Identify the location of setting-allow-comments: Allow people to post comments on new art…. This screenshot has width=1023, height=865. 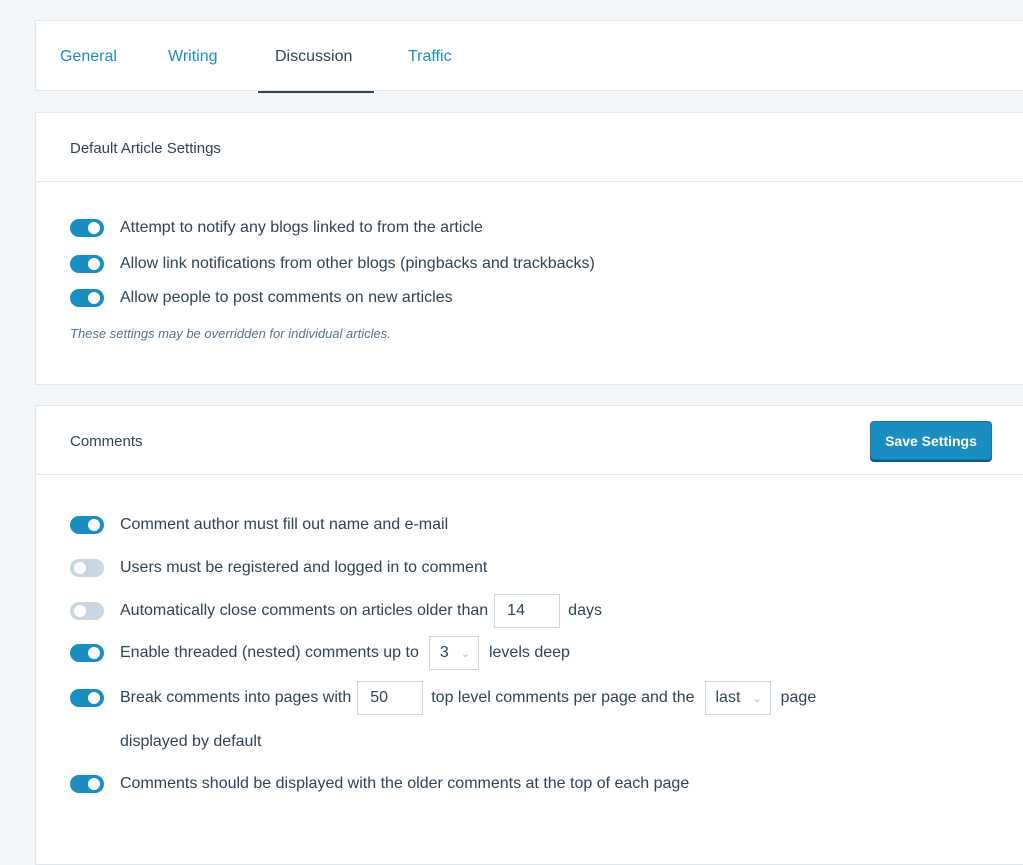
(261, 298).